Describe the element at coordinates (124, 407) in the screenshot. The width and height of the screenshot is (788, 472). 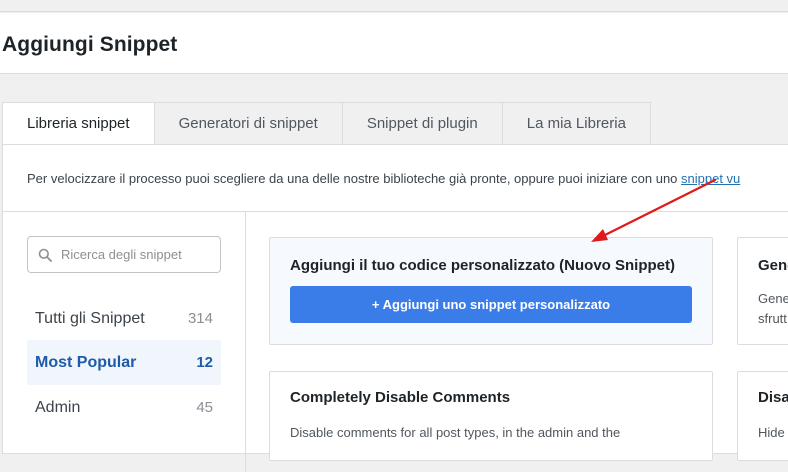
I see `category-admin: Admin 45` at that location.